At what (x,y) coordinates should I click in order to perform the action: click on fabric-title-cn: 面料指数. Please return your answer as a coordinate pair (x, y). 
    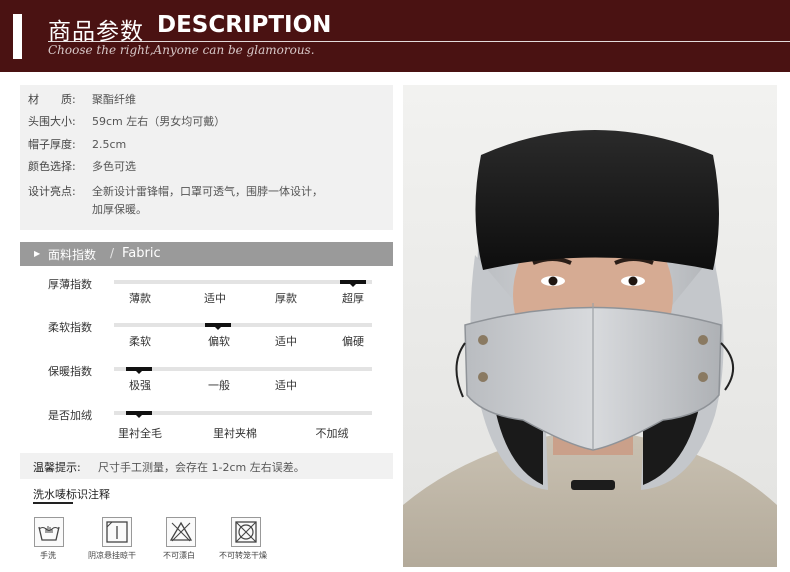
    Looking at the image, I should click on (72, 255).